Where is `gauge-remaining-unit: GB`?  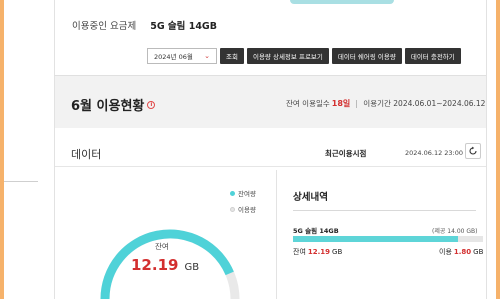
gauge-remaining-unit: GB is located at coordinates (192, 267).